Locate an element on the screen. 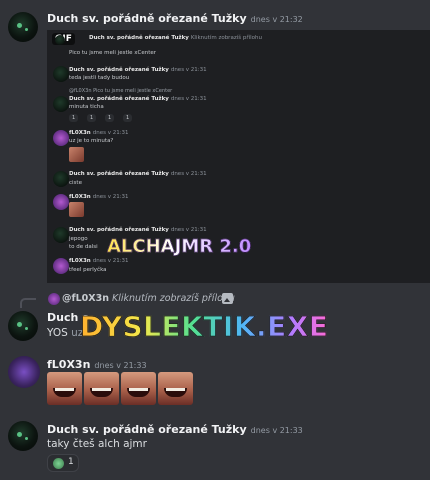 The image size is (430, 480). reaction-button: 1 is located at coordinates (63, 463).